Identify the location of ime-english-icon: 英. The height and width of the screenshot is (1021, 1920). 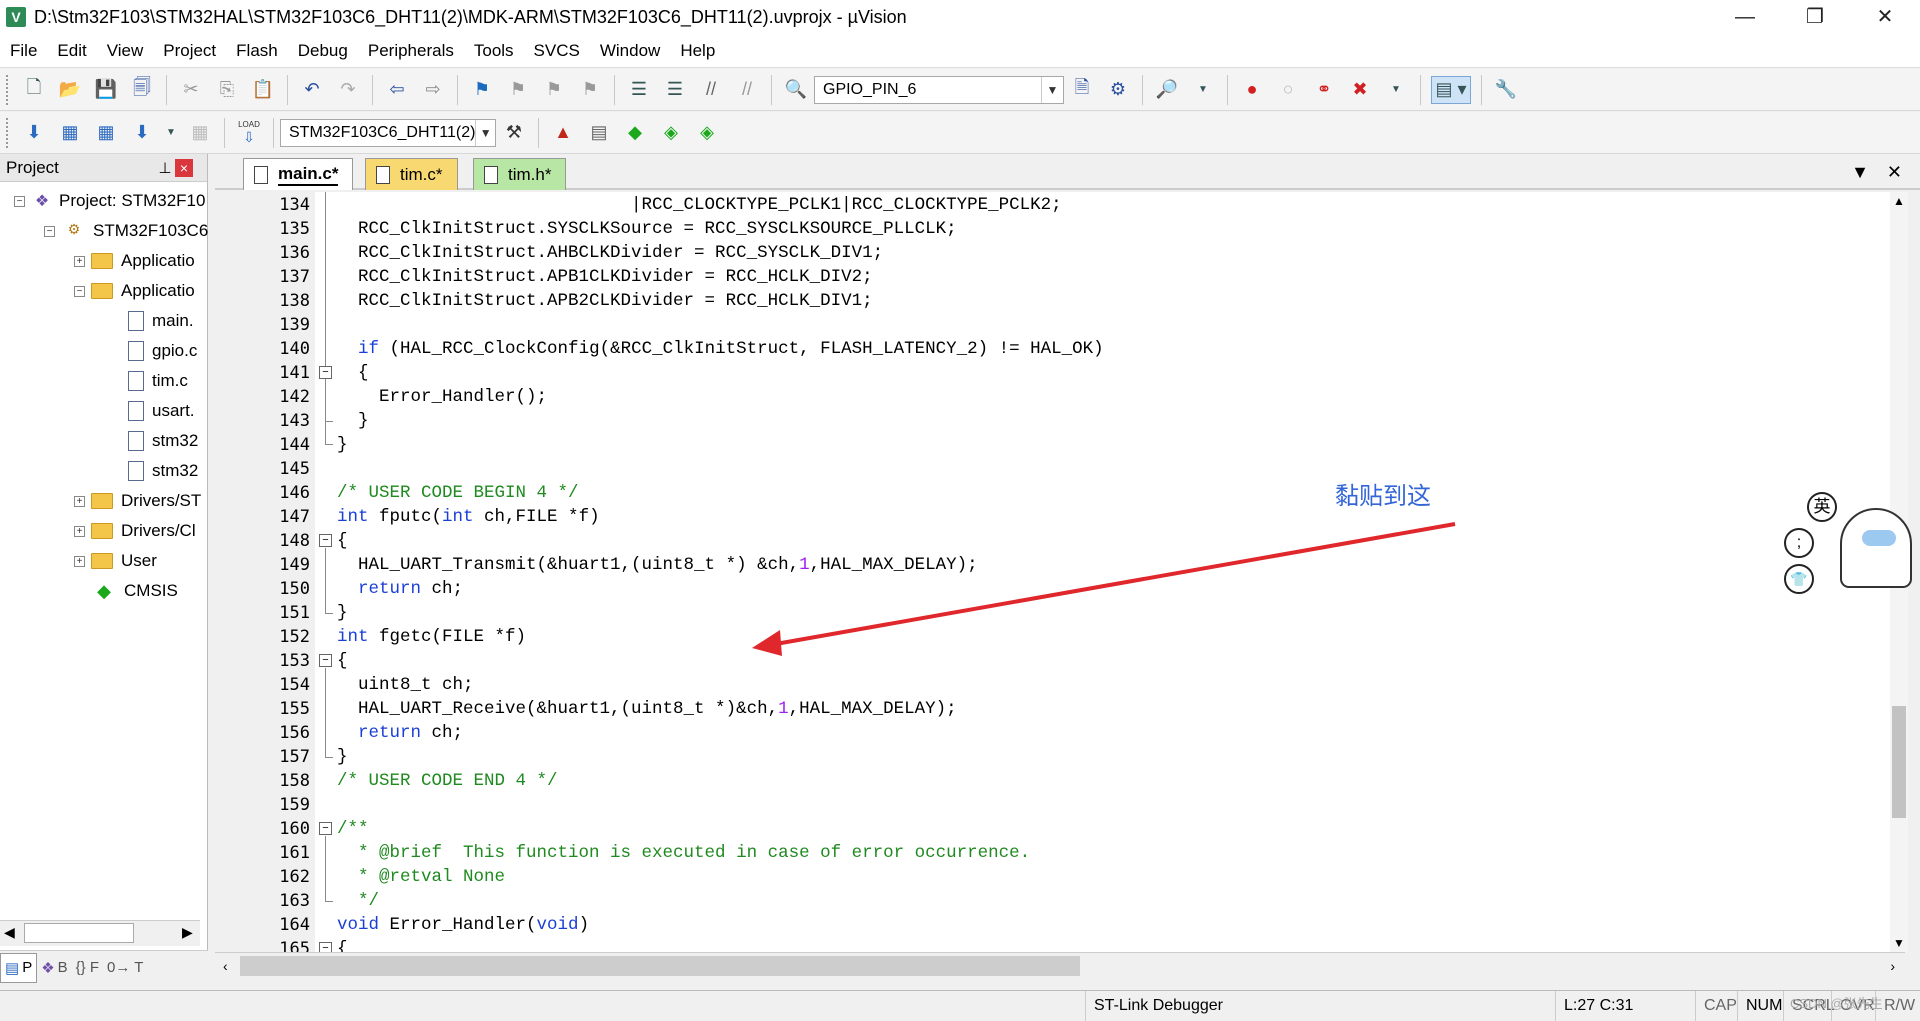
(1822, 507).